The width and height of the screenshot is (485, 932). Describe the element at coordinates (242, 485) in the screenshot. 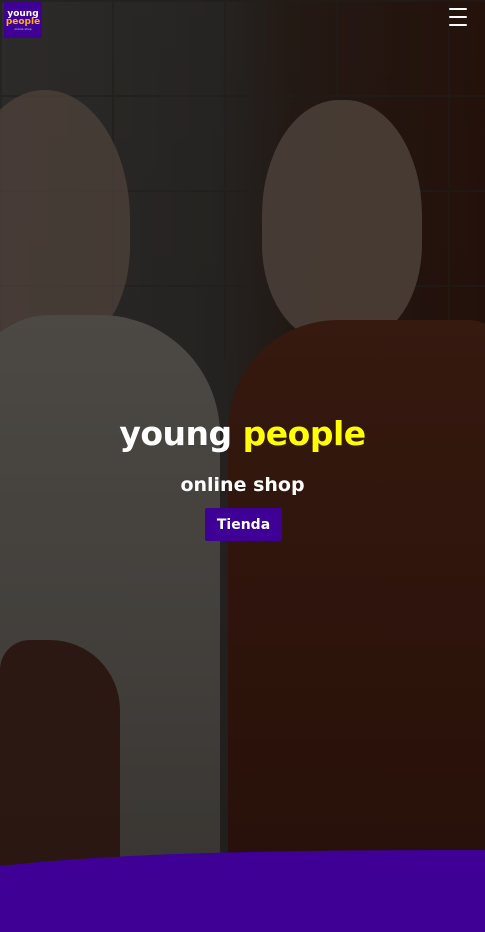

I see `hero-subtitle: online shop` at that location.